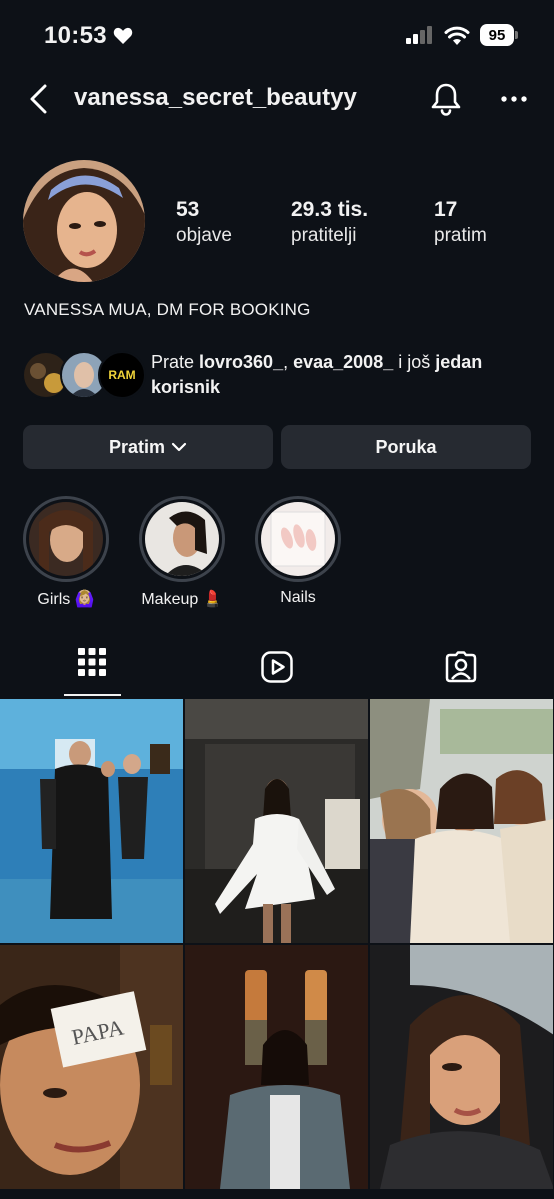 This screenshot has width=554, height=1199. I want to click on back-button, so click(39, 101).